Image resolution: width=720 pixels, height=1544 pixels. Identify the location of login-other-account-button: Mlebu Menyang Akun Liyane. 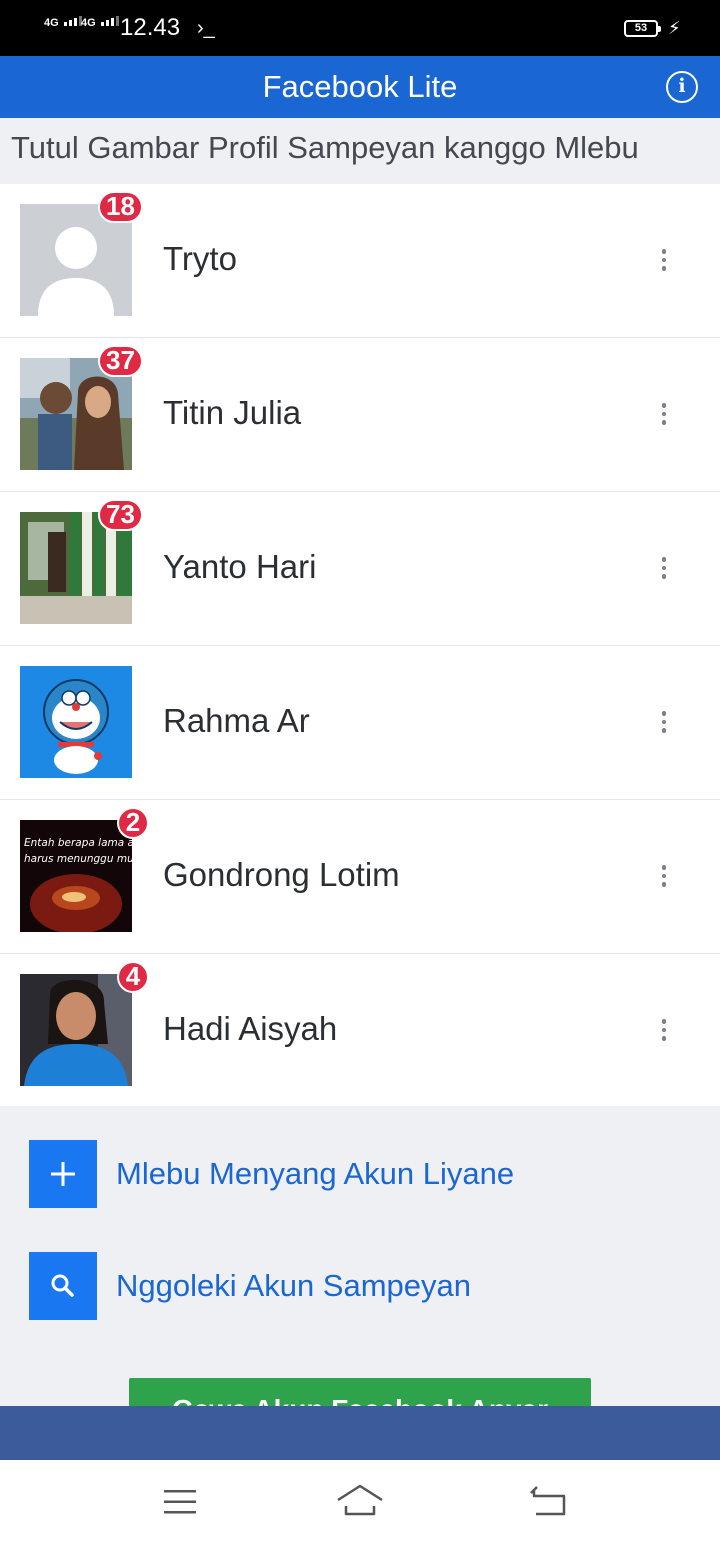
(359, 1174).